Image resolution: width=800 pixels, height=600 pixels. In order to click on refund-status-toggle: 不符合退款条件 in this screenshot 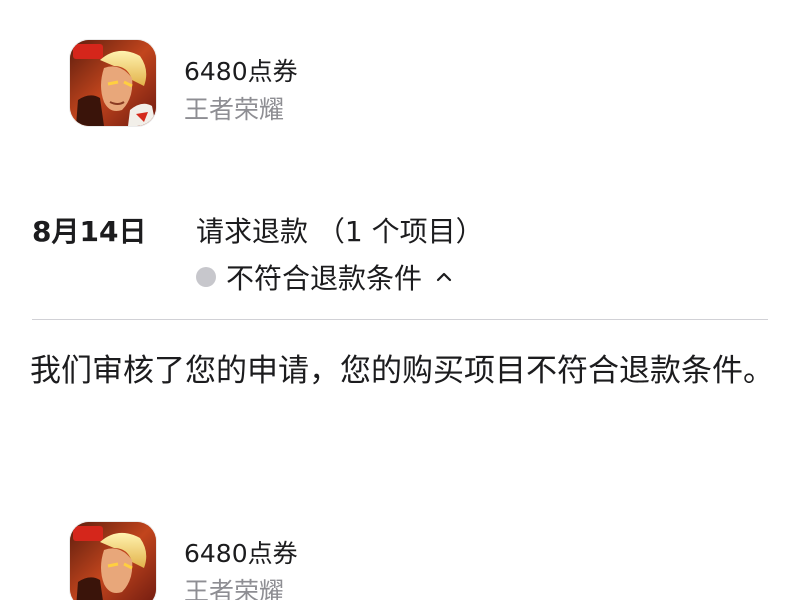, I will do `click(325, 277)`.